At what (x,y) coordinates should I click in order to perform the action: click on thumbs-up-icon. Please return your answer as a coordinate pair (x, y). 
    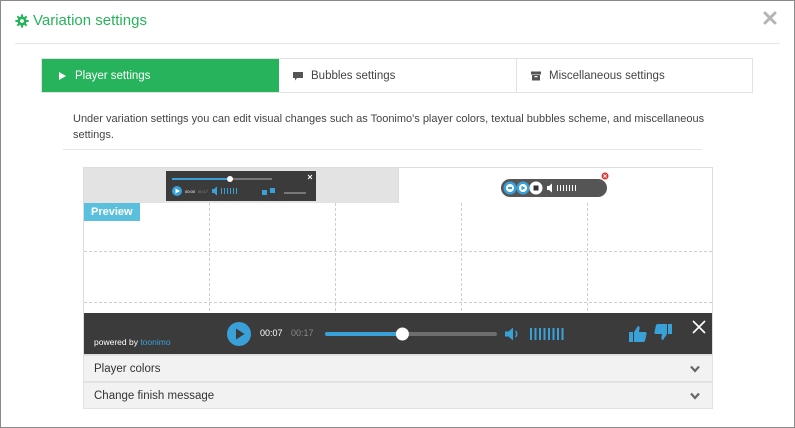
    Looking at the image, I should click on (638, 334).